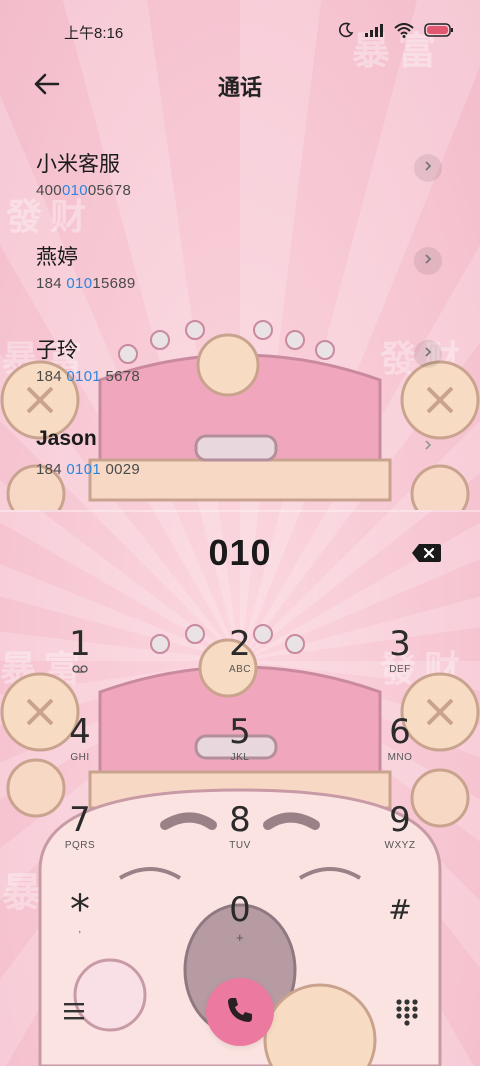  Describe the element at coordinates (80, 757) in the screenshot. I see `key-letters: GHI` at that location.